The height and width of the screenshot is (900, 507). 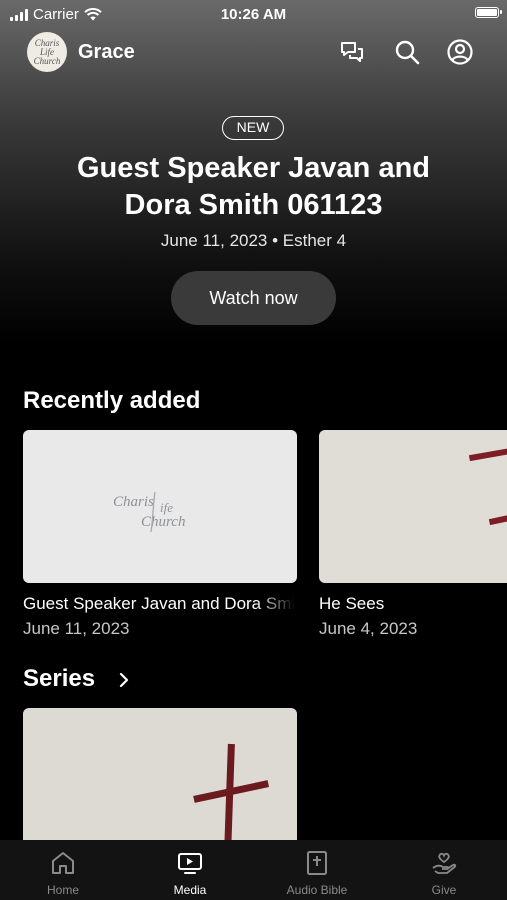 I want to click on bible-icon, so click(x=317, y=863).